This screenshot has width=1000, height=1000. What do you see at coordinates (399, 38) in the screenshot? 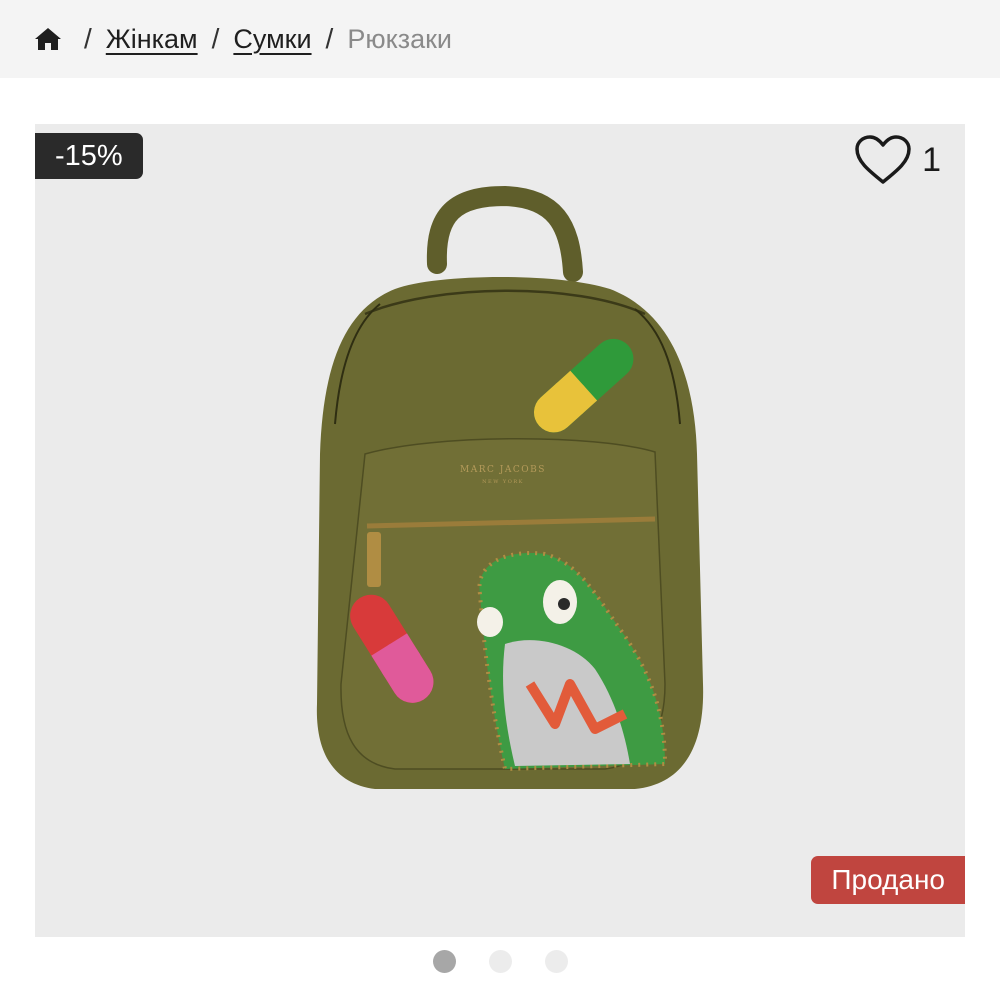
I see `breadcrumb-current: Рюкзаки` at bounding box center [399, 38].